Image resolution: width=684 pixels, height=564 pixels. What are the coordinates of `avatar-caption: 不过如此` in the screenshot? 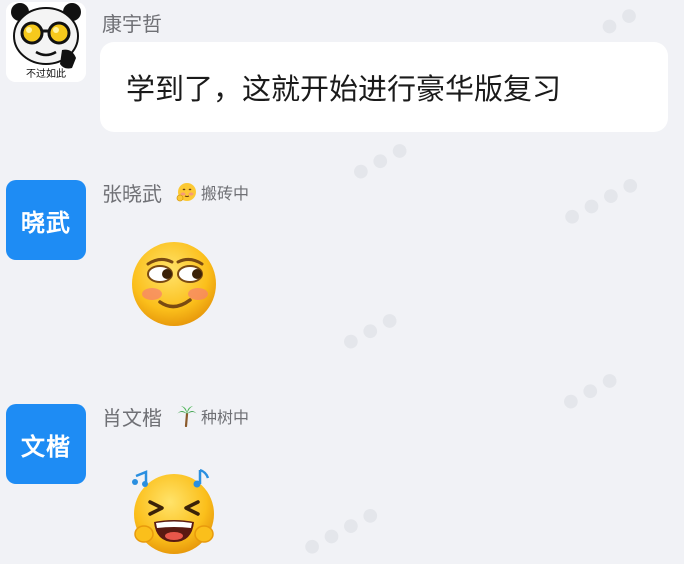 It's located at (46, 74).